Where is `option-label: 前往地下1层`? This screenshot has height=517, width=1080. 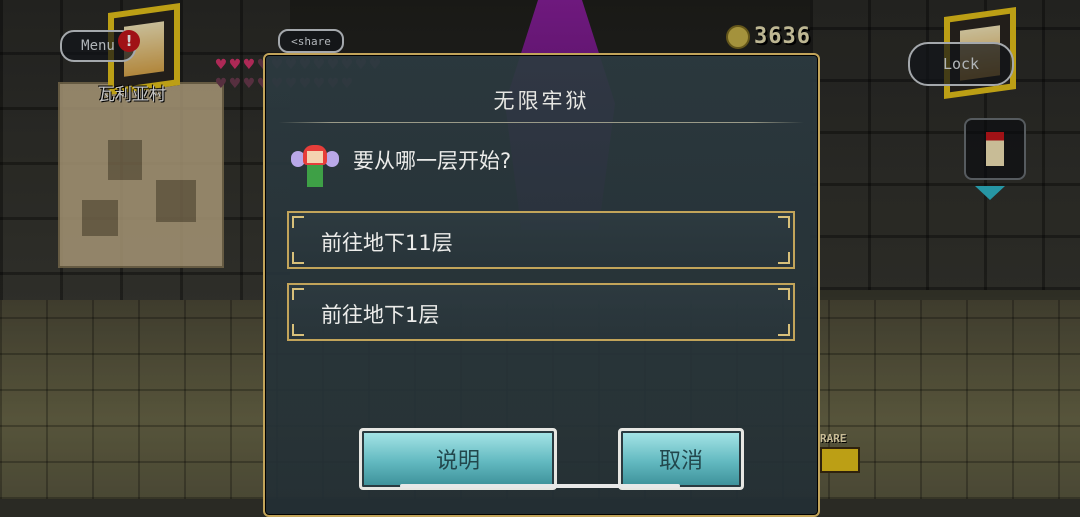 option-label: 前往地下1层 is located at coordinates (380, 315).